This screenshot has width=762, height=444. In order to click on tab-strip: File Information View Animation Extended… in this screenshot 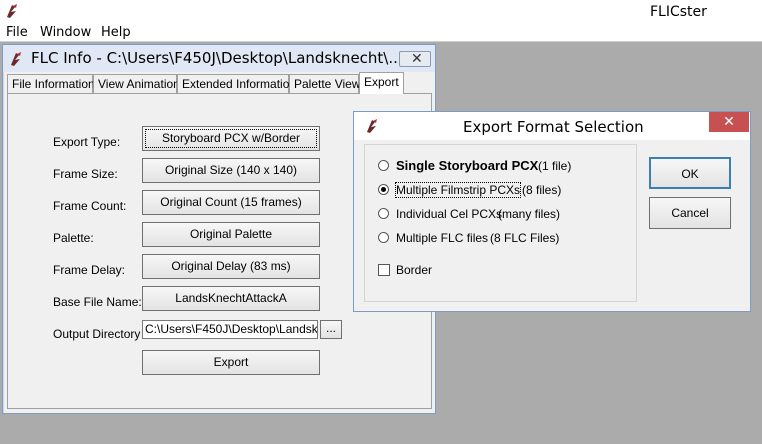, I will do `click(220, 83)`.